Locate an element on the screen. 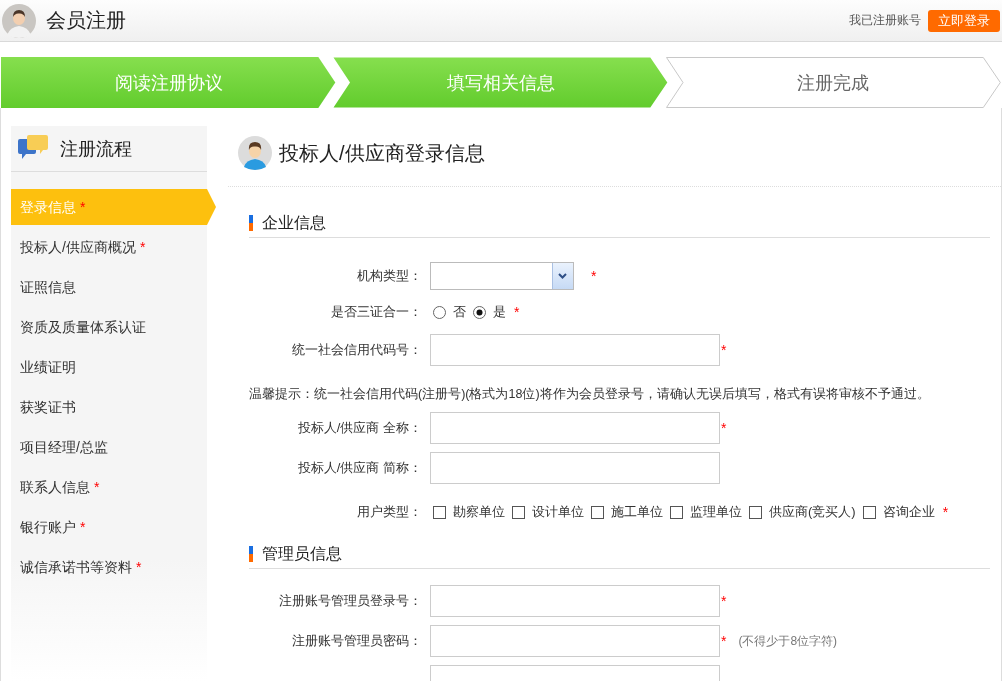  sidebar-title: 注册流程 is located at coordinates (96, 149).